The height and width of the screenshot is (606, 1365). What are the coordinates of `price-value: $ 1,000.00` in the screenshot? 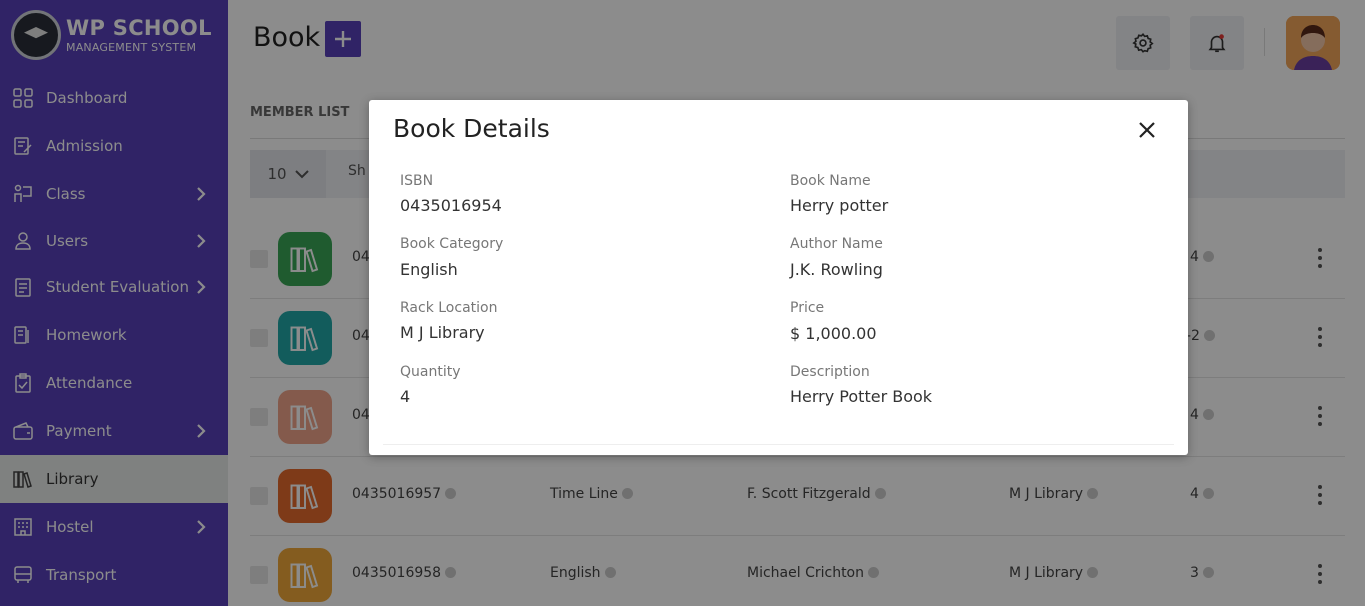 It's located at (833, 333).